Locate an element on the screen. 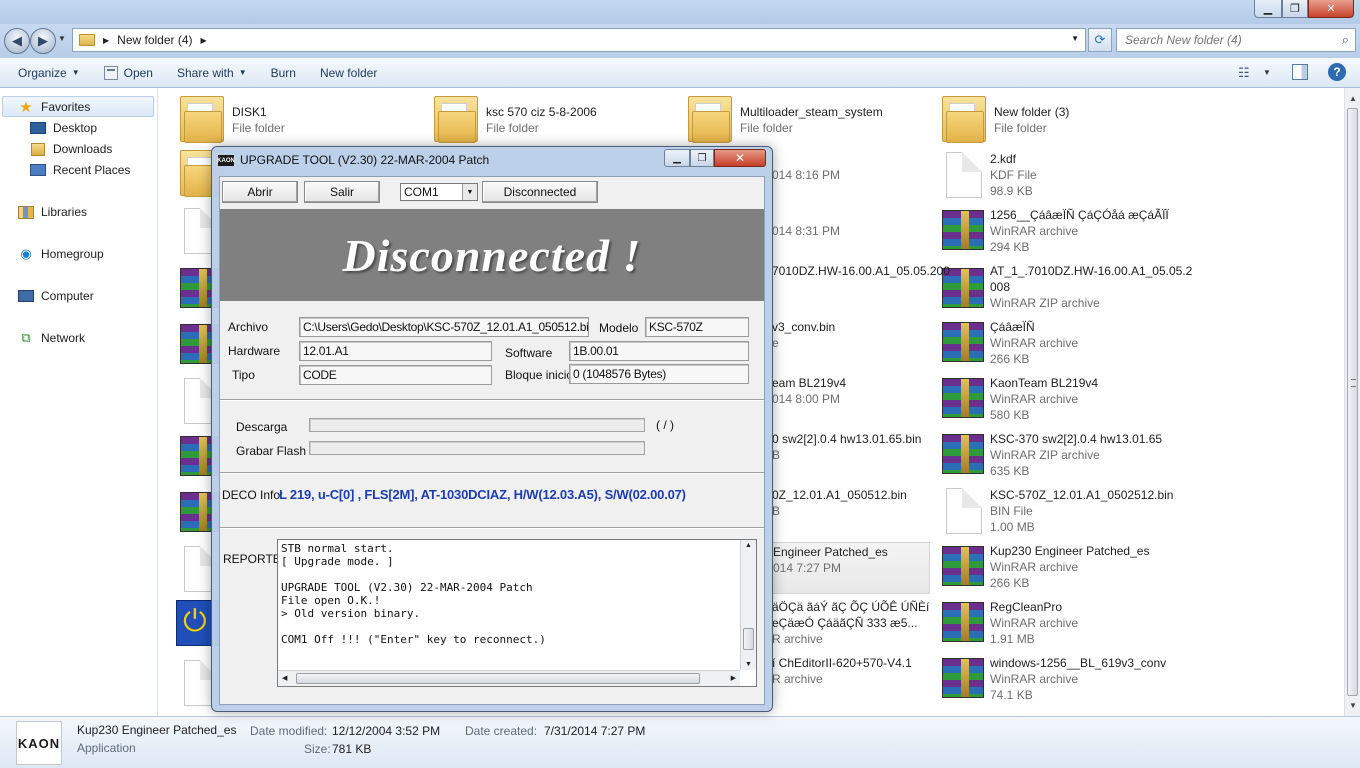  grip-icon is located at coordinates (1353, 383).